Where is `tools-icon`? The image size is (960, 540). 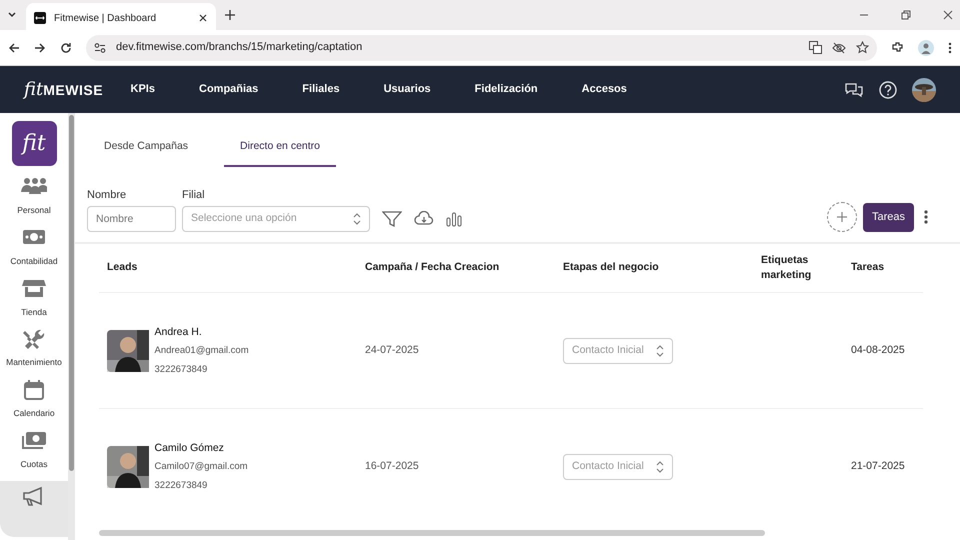 tools-icon is located at coordinates (34, 339).